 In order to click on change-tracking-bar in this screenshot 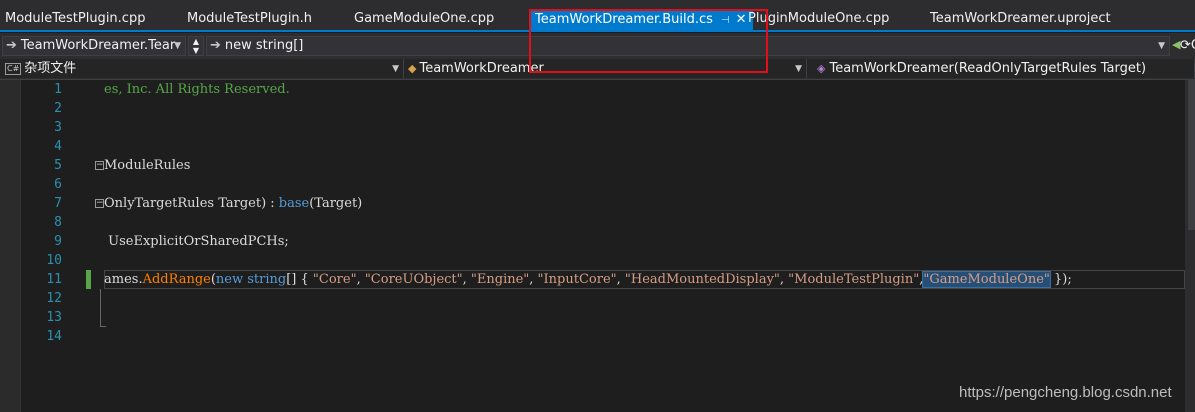, I will do `click(88, 279)`.